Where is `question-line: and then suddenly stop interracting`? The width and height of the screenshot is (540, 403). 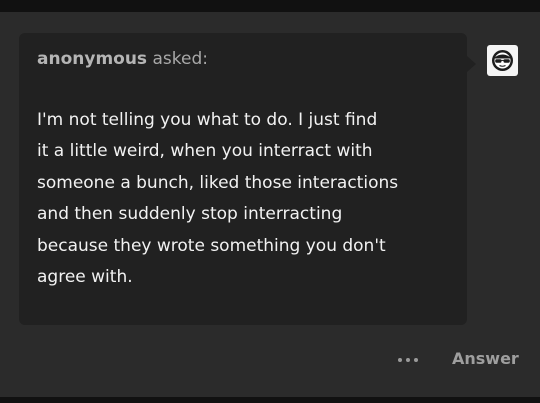 question-line: and then suddenly stop interracting is located at coordinates (190, 214).